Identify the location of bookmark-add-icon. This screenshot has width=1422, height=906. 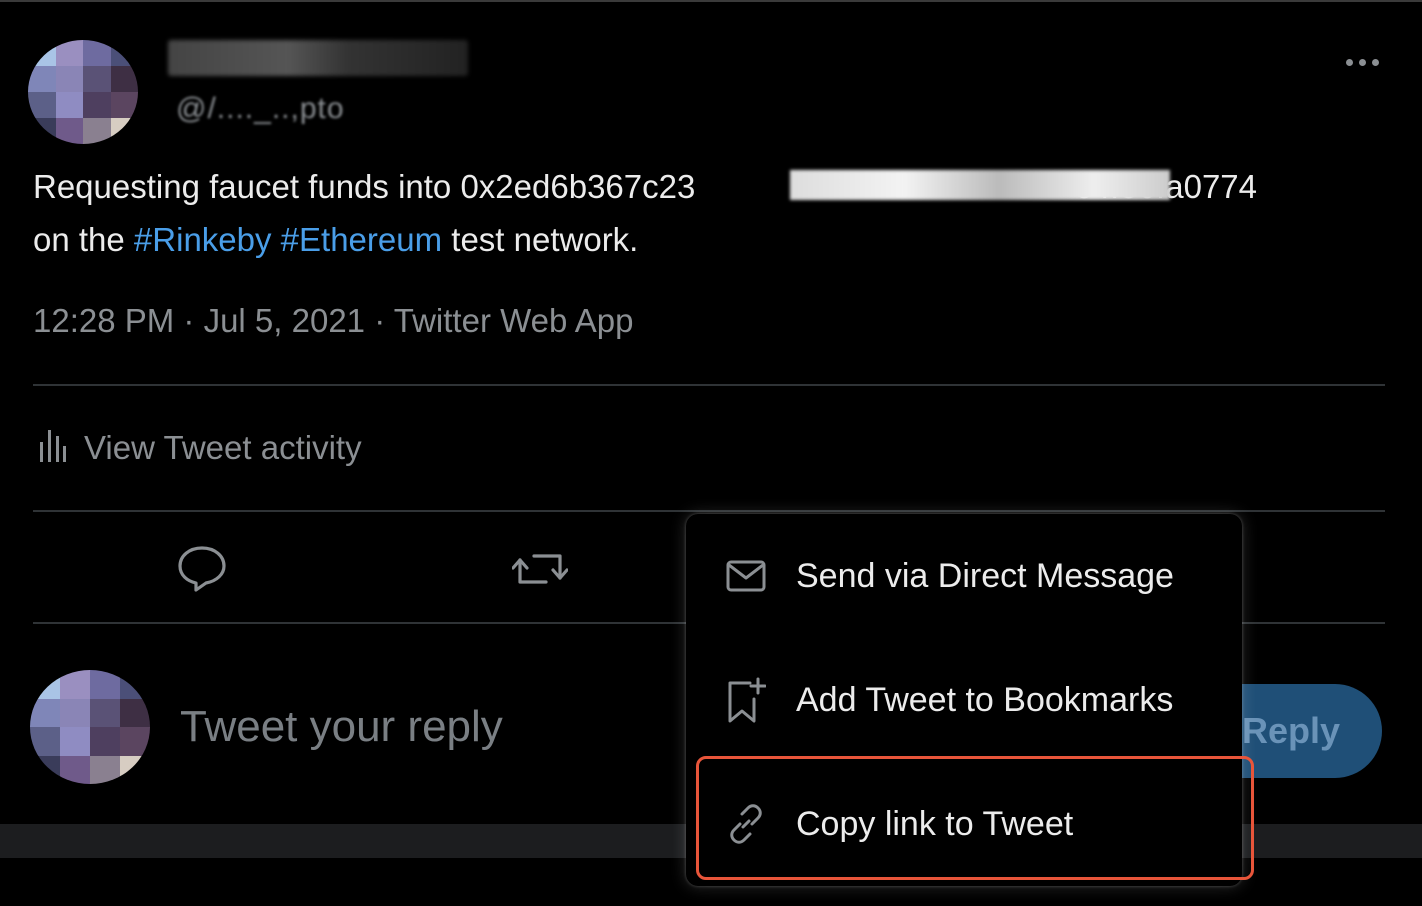
(746, 700).